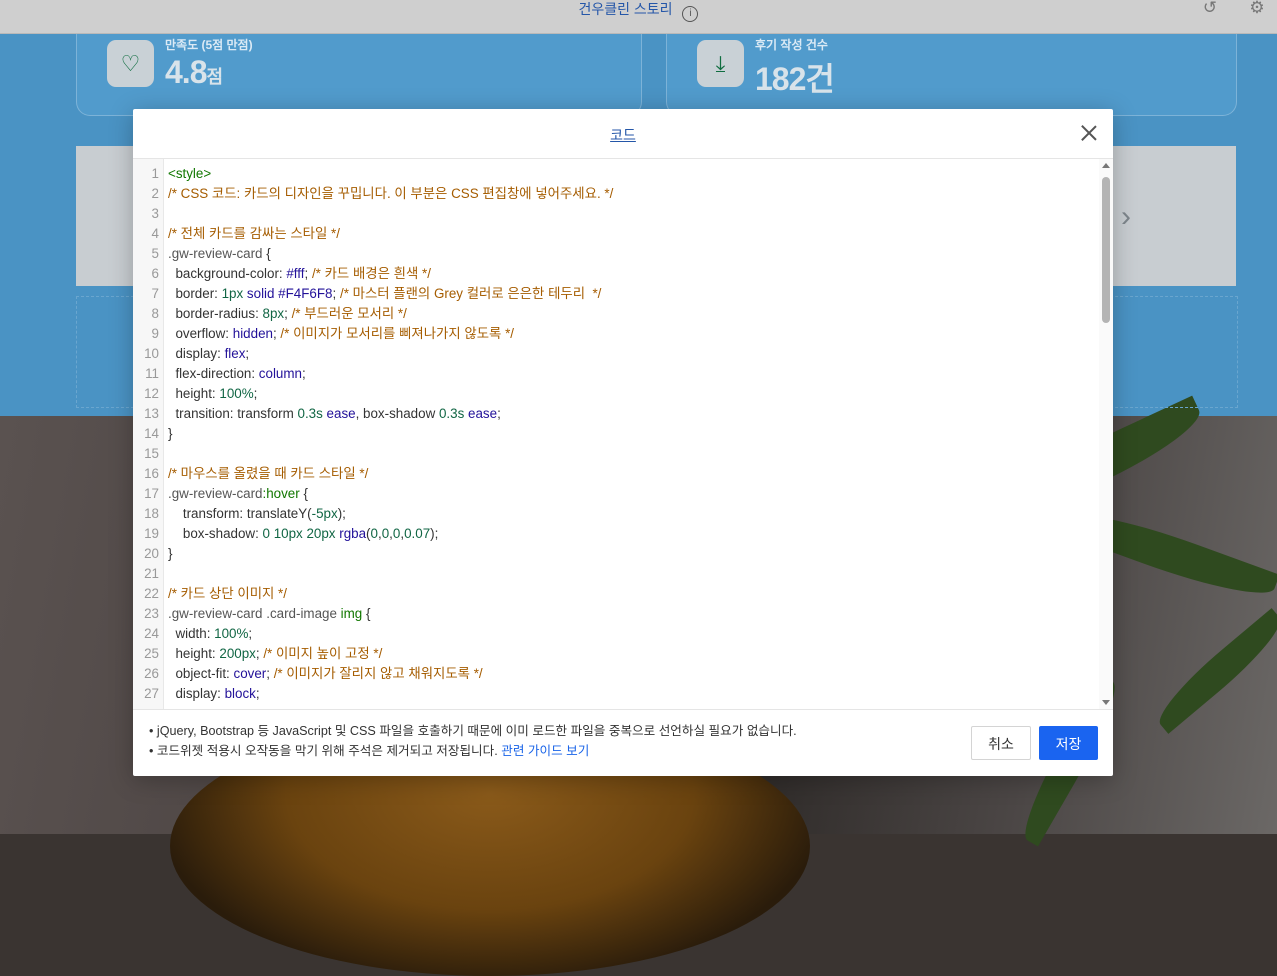 The image size is (1277, 976). Describe the element at coordinates (616, 354) in the screenshot. I see `code-line: 10 display: flex;` at that location.